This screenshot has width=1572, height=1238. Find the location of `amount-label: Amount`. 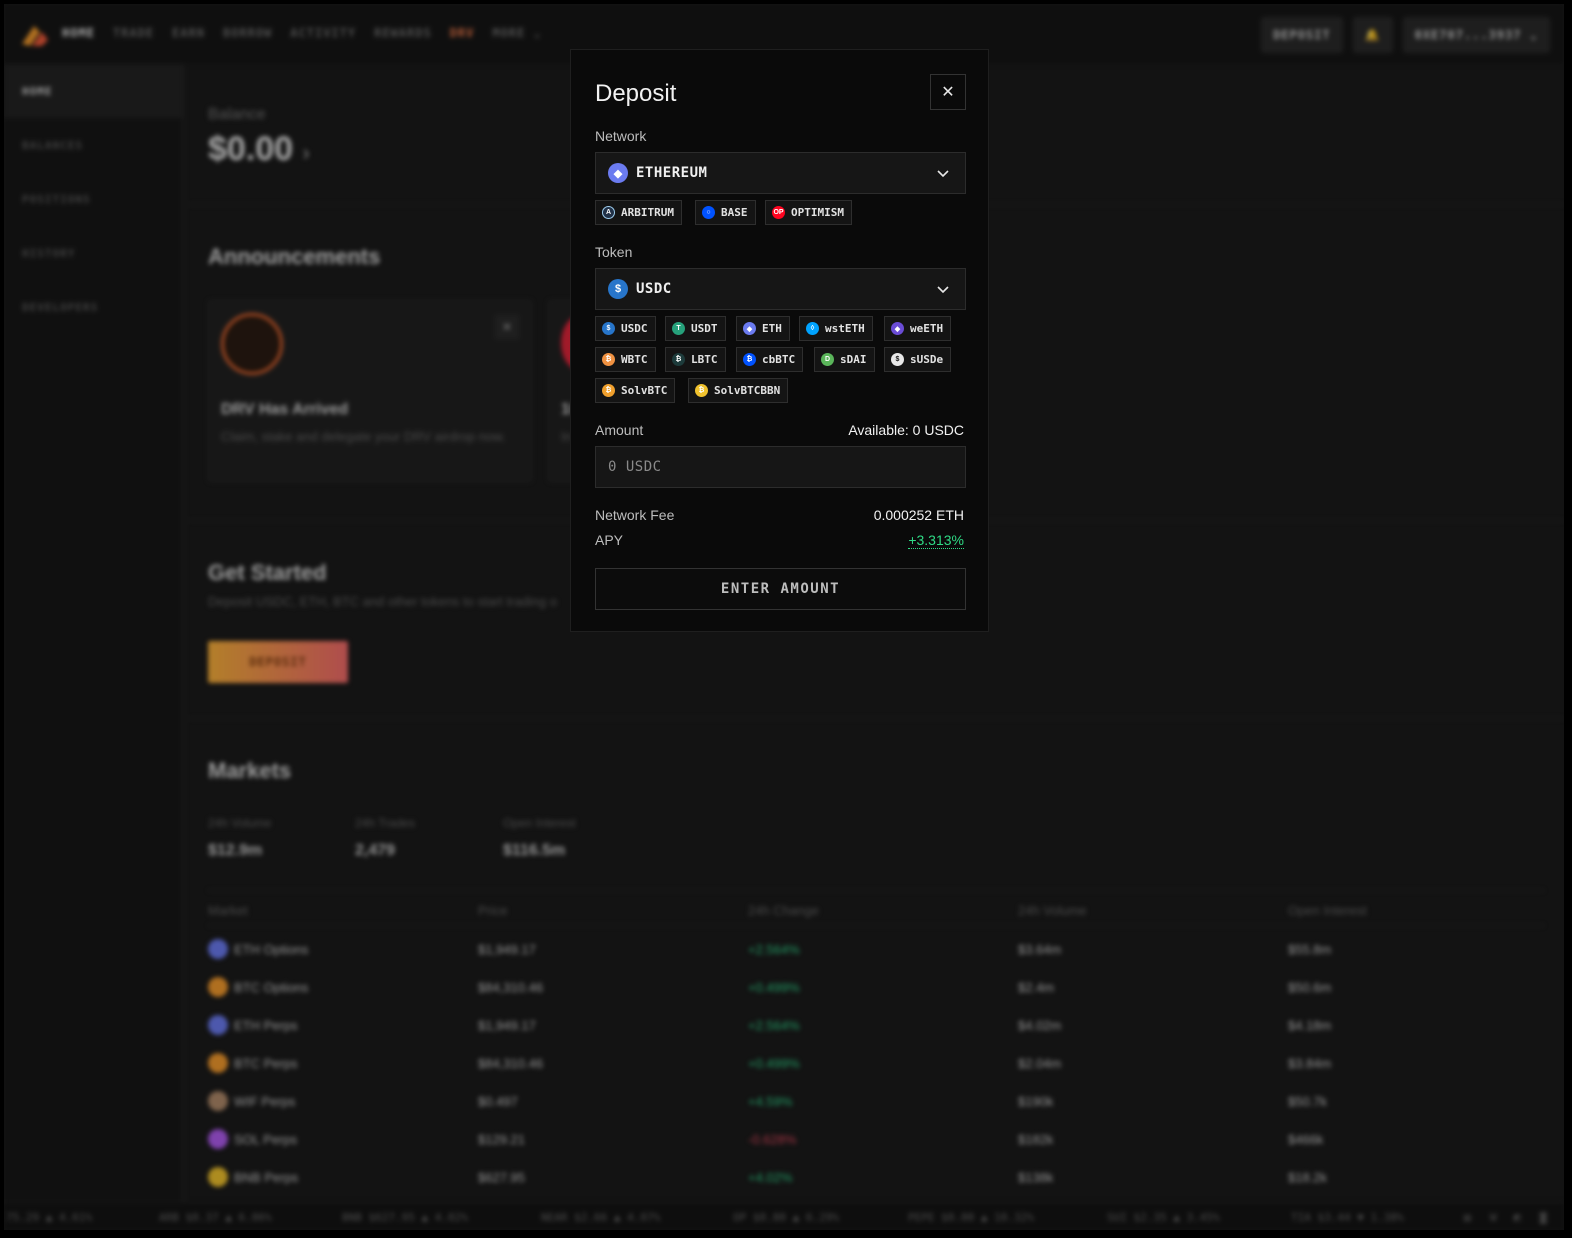

amount-label: Amount is located at coordinates (619, 430).